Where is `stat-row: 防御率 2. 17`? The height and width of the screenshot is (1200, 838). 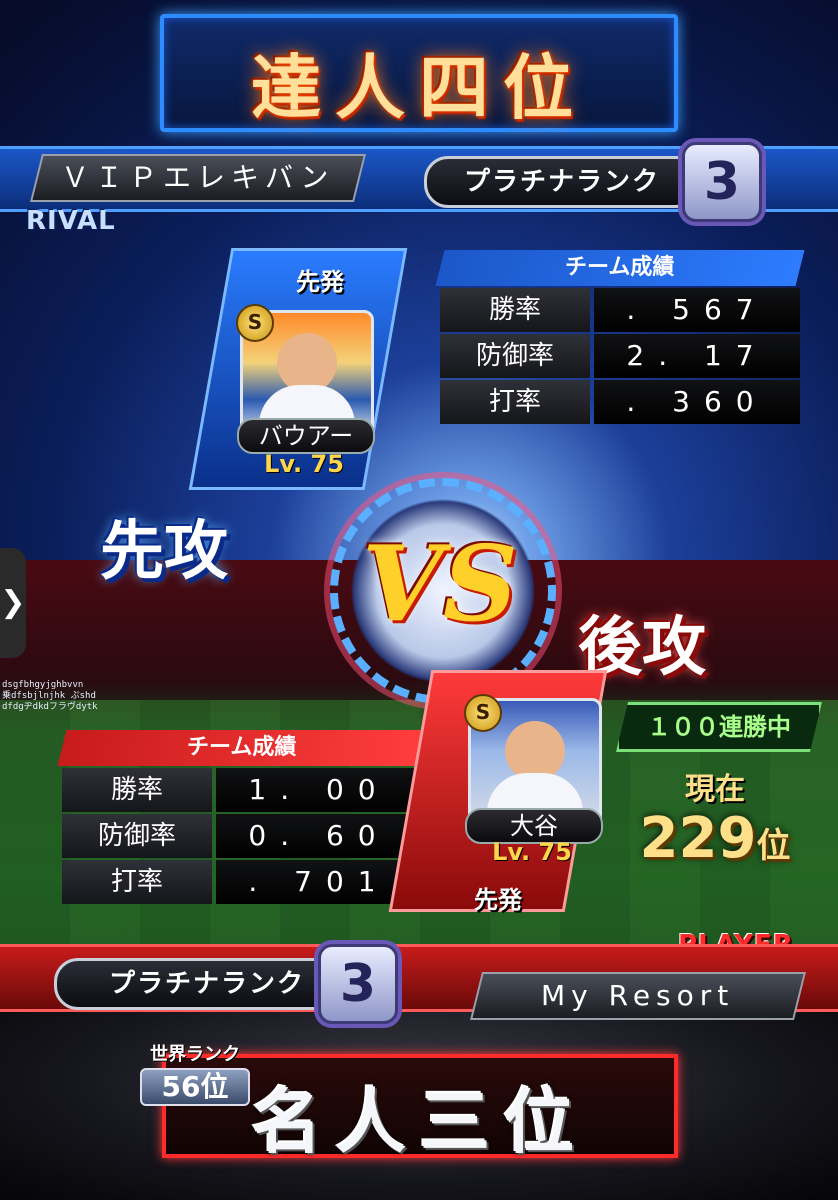 stat-row: 防御率 2. 17 is located at coordinates (620, 356).